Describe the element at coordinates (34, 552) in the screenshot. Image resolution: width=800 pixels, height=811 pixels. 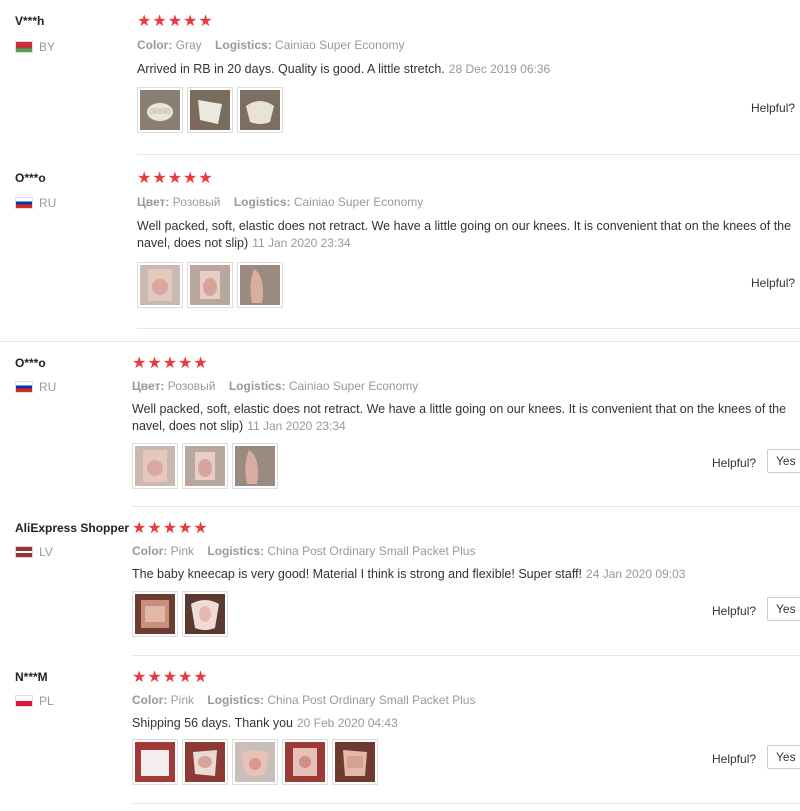
I see `reviewer-country: LV` at that location.